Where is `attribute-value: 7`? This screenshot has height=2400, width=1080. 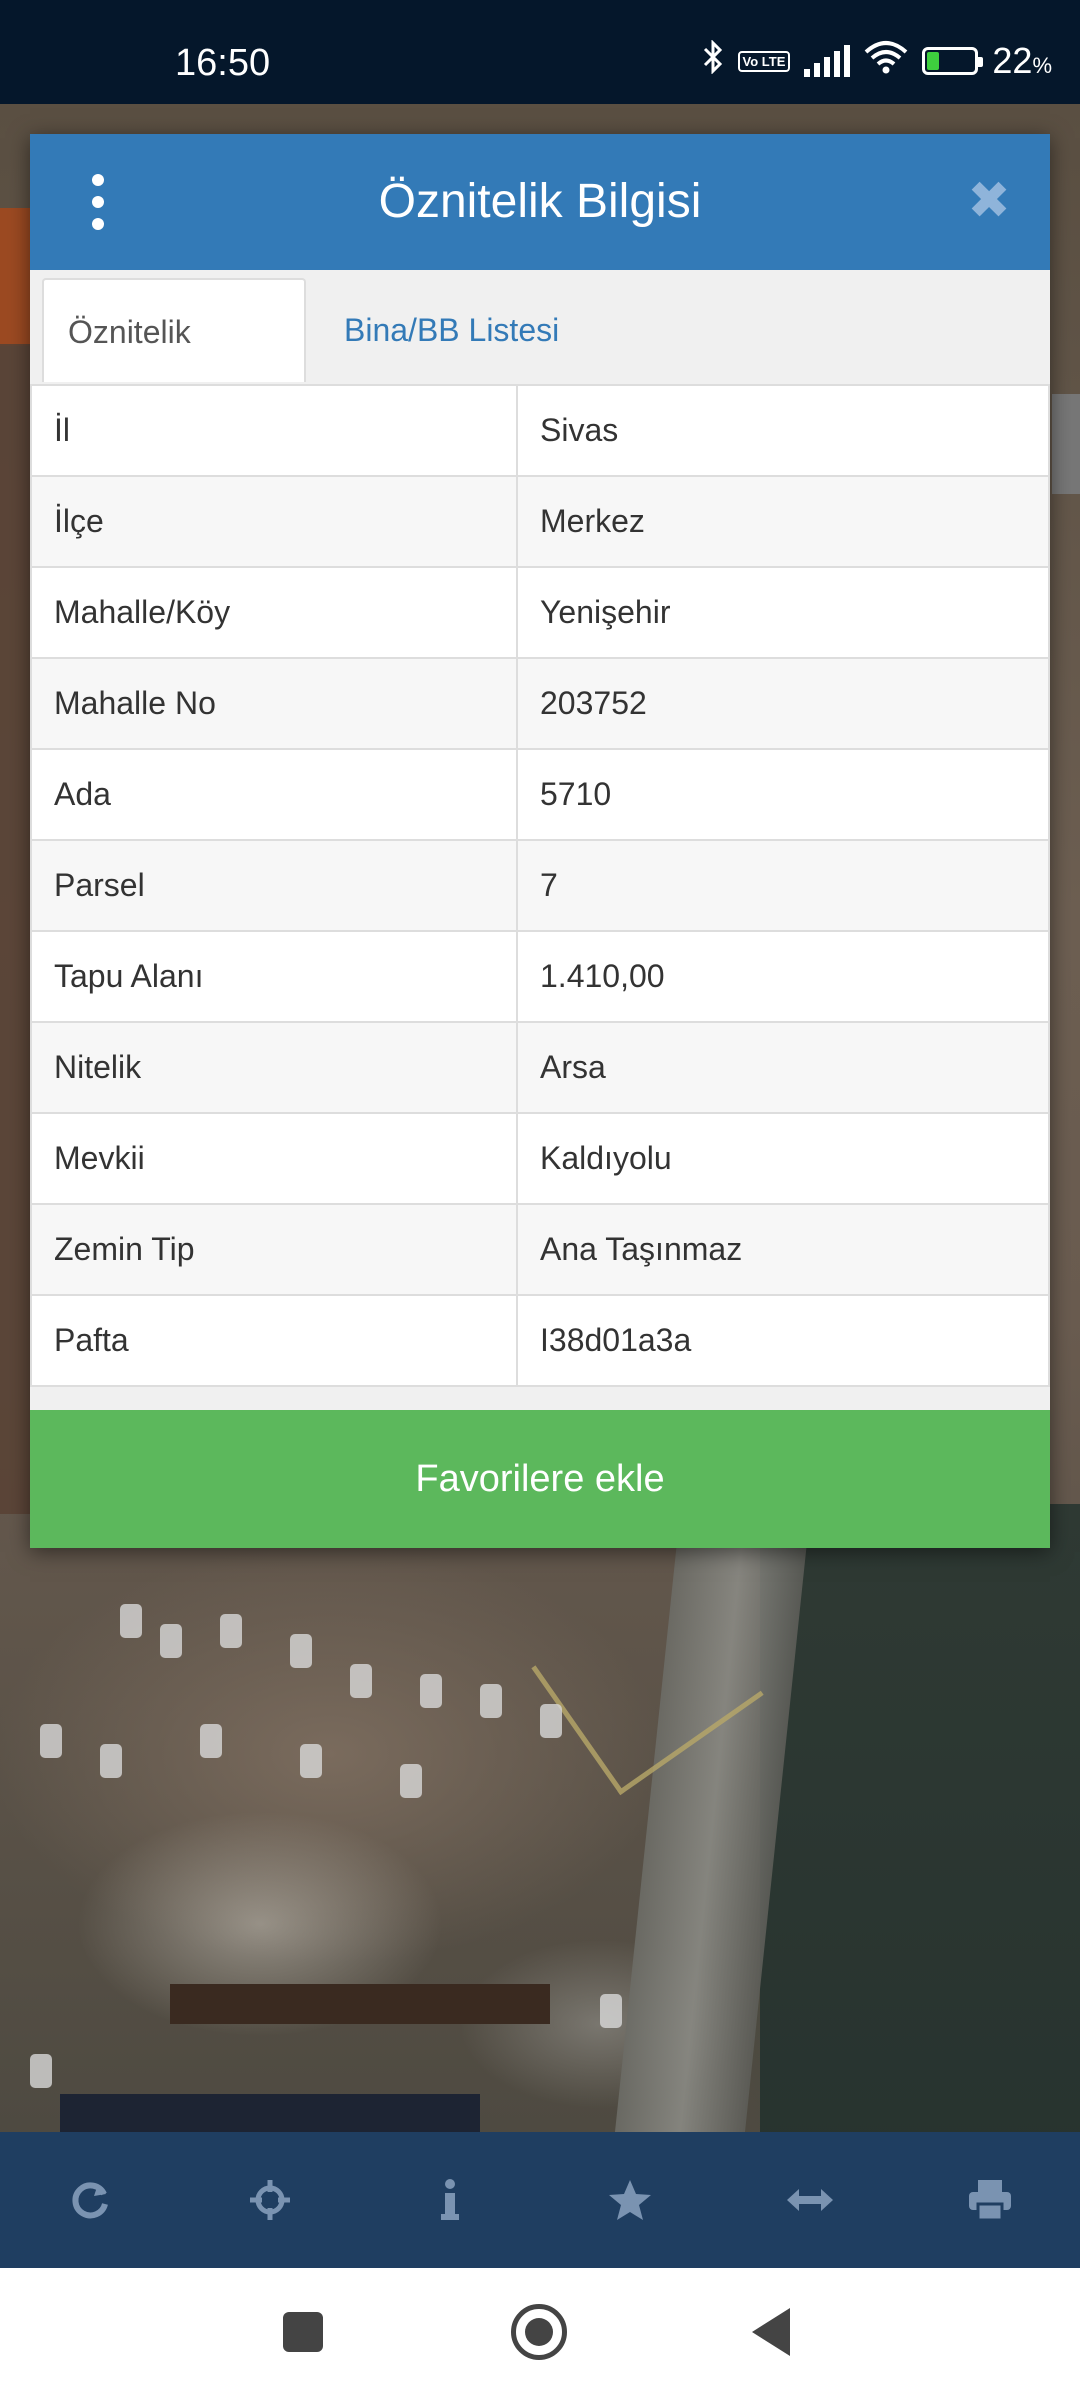
attribute-value: 7 is located at coordinates (783, 885).